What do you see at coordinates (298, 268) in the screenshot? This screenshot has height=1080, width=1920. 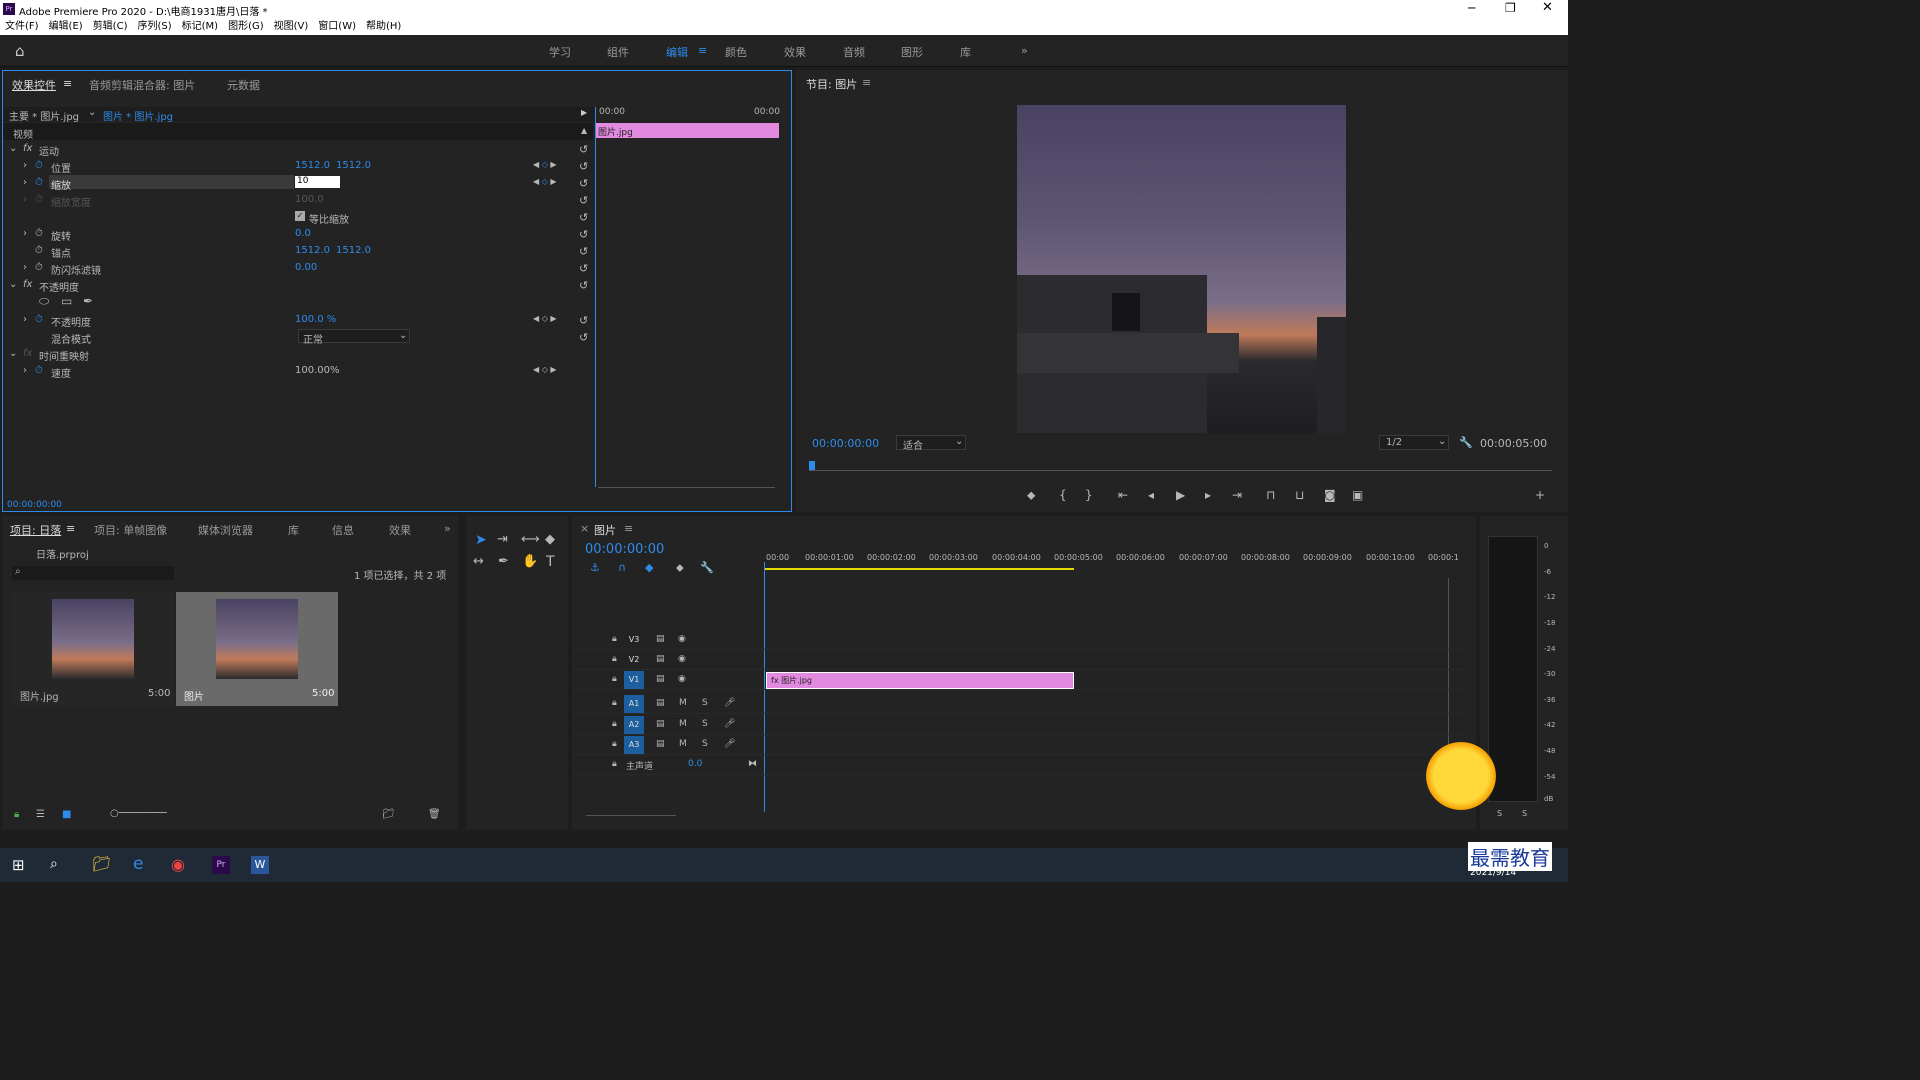 I see `flicker-row: › ⏱ 防闪烁滤镜 0.00 ↺` at bounding box center [298, 268].